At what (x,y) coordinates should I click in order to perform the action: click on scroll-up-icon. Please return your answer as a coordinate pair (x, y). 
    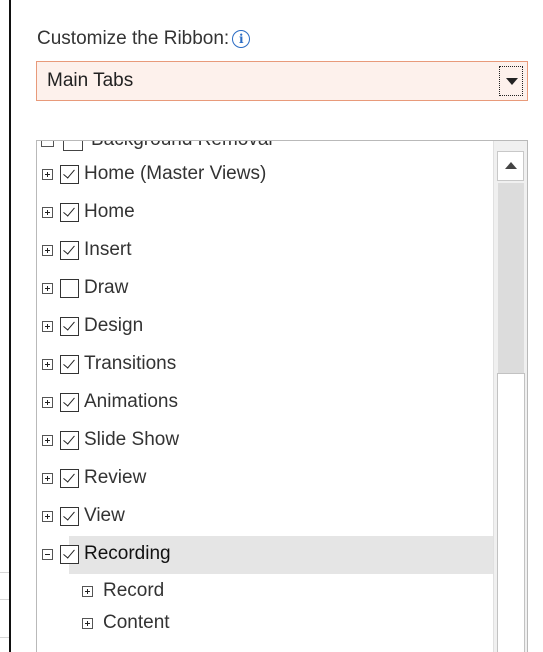
    Looking at the image, I should click on (510, 166).